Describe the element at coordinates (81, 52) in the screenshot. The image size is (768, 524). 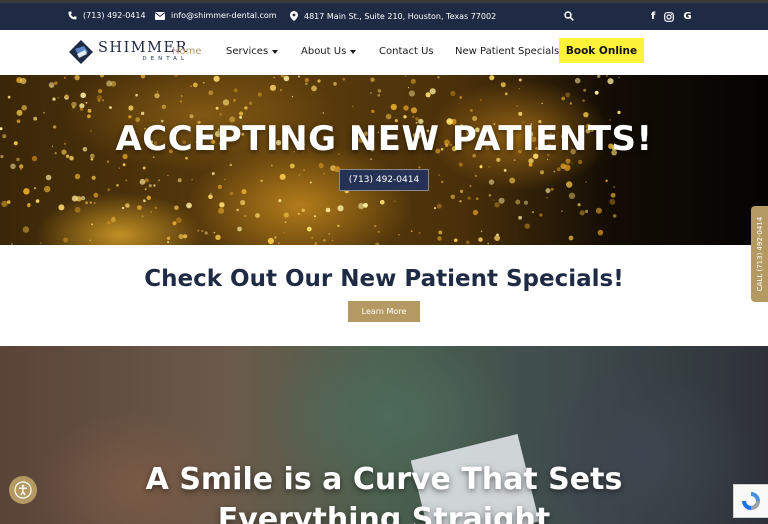
I see `logo-mark-icon` at that location.